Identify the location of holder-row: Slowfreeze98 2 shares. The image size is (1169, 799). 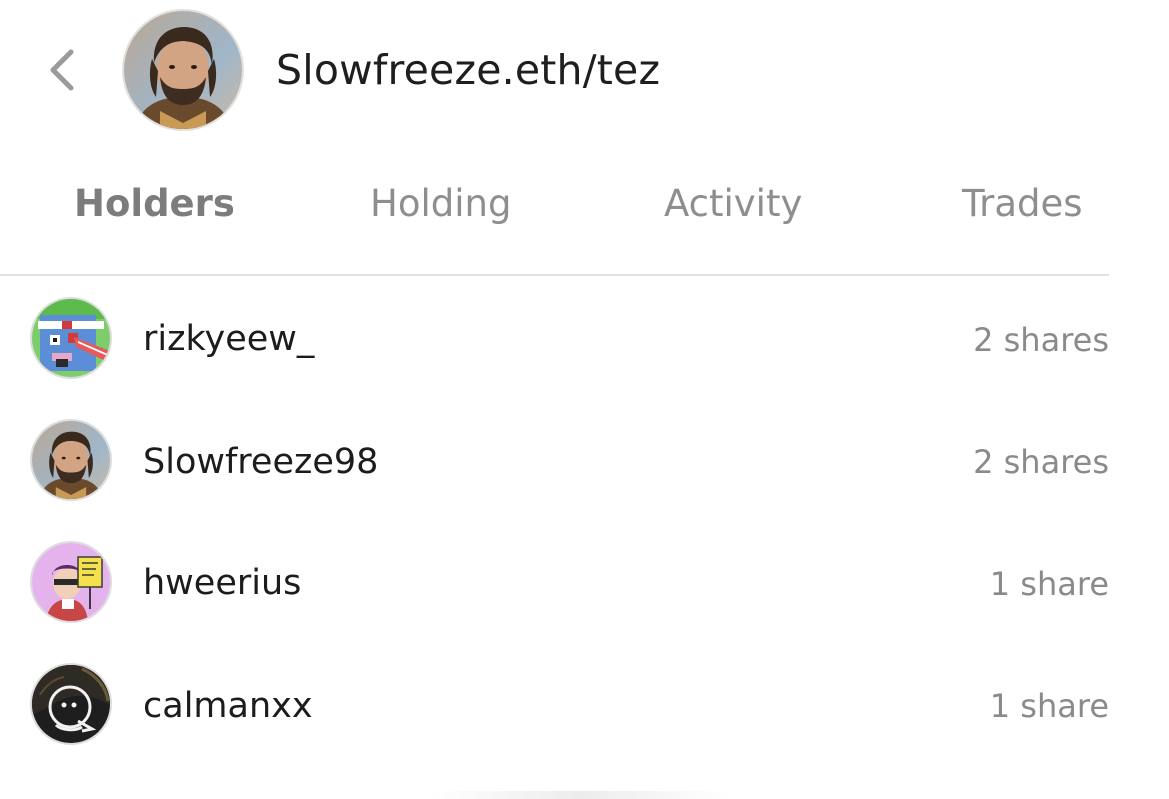
(554, 461).